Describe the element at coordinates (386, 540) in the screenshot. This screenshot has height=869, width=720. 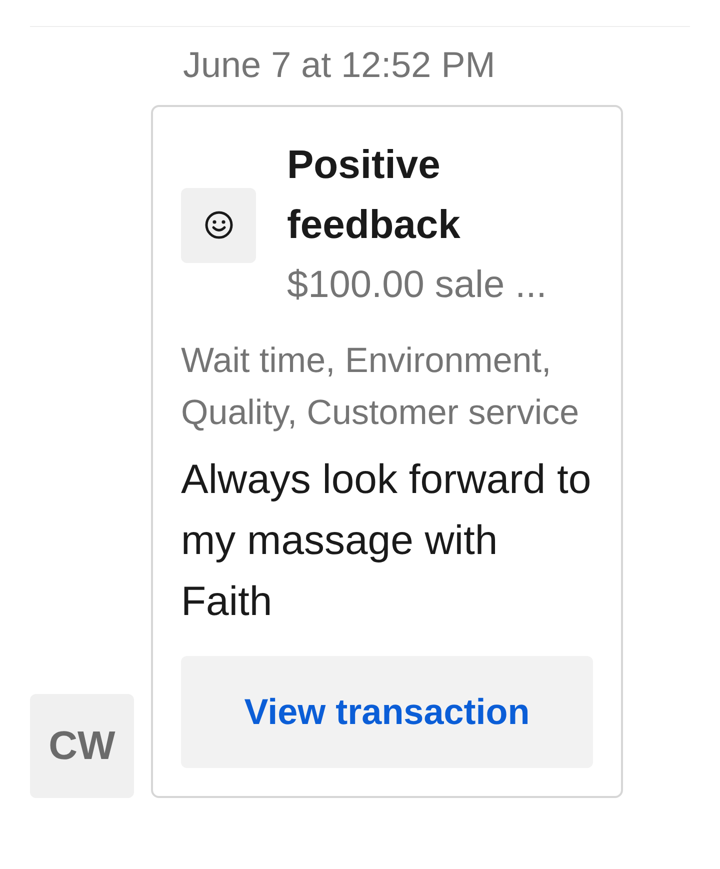
I see `feedback-message: Always look forward to my massage with Faith` at that location.